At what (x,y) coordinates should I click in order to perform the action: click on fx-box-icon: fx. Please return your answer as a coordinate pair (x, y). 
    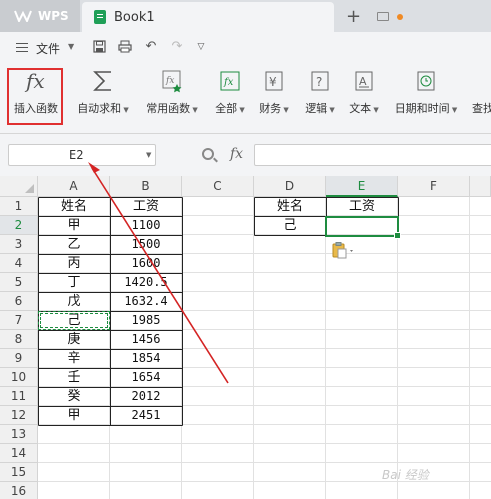
    Looking at the image, I should click on (230, 81).